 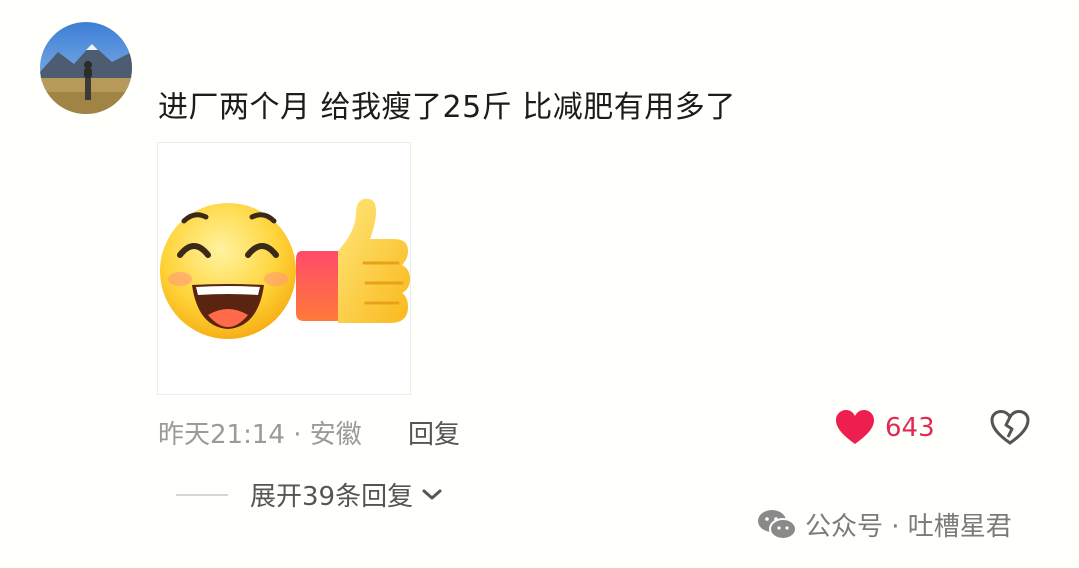 What do you see at coordinates (202, 494) in the screenshot?
I see `divider-line` at bounding box center [202, 494].